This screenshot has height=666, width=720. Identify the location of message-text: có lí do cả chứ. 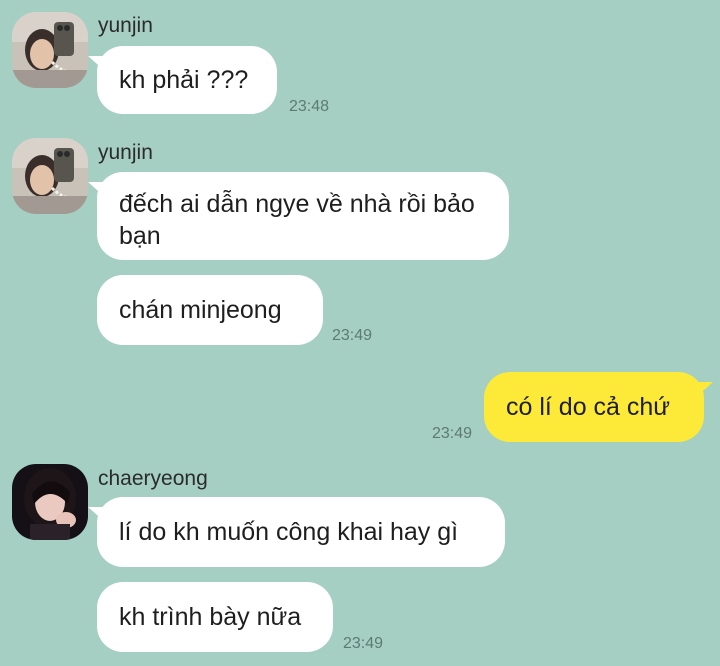
(588, 407).